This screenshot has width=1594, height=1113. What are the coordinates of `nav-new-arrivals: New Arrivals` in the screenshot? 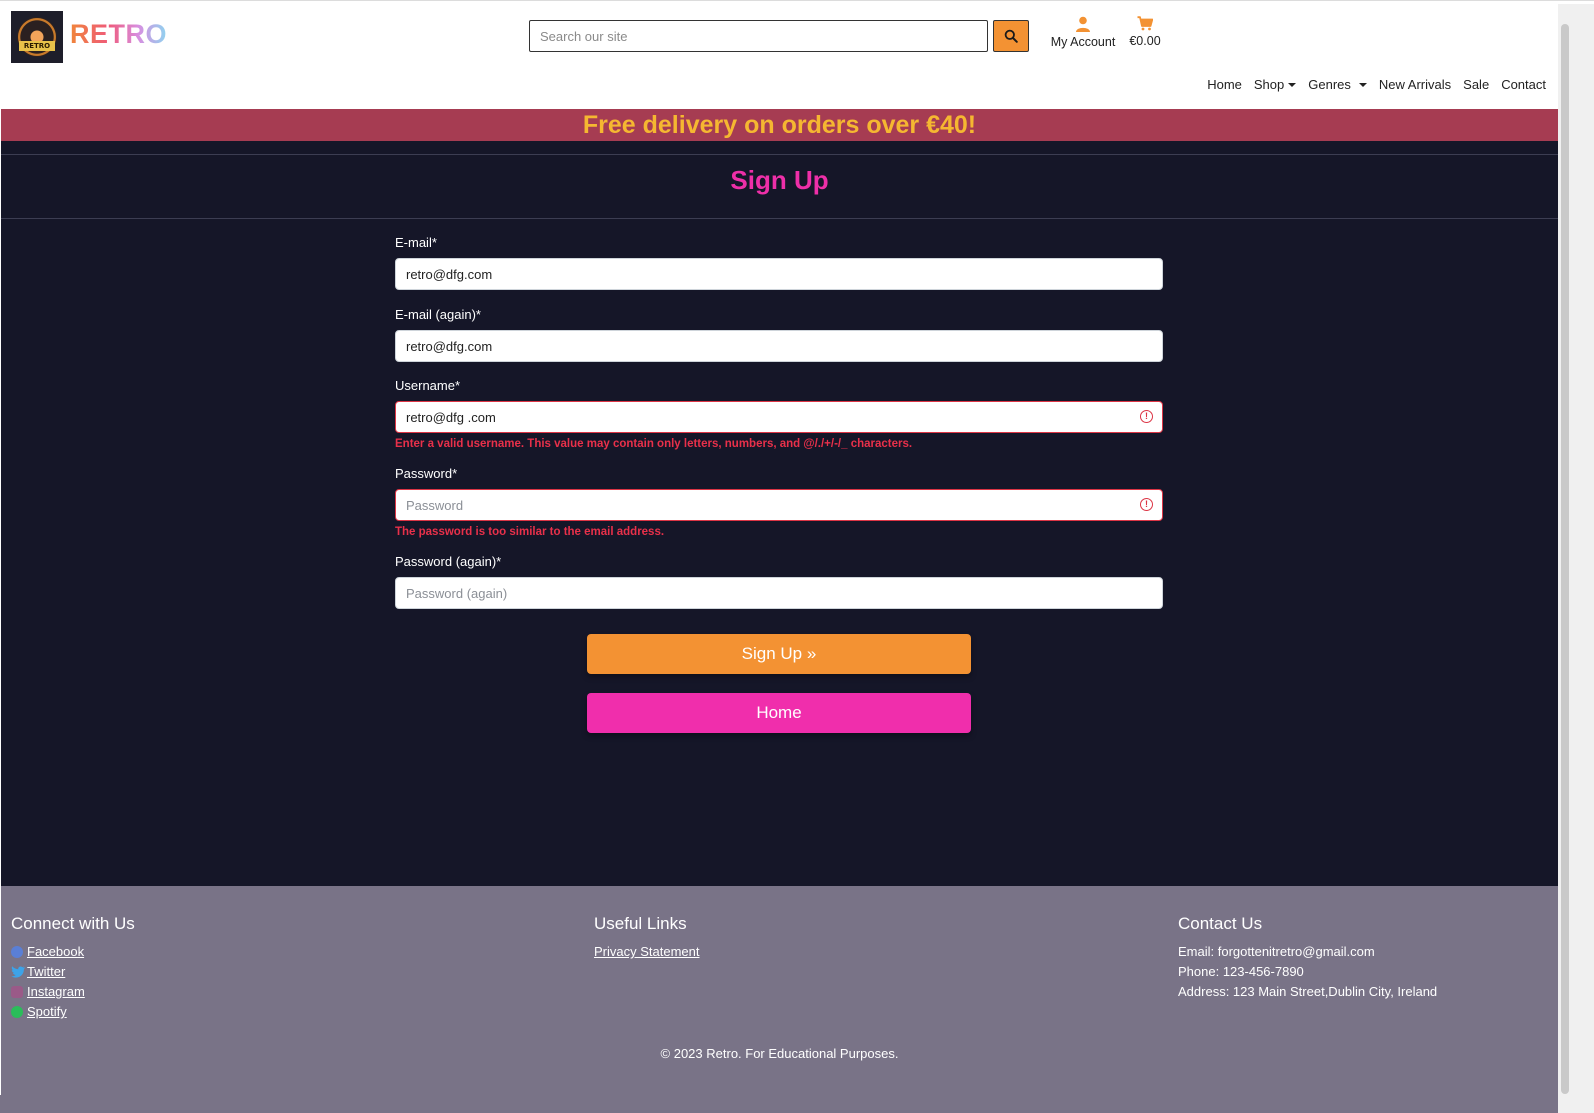 It's located at (1415, 84).